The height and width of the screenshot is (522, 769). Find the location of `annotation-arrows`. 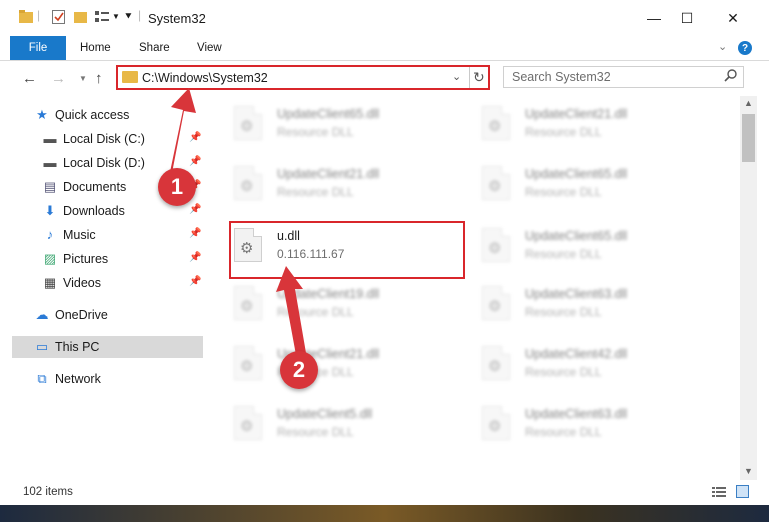

annotation-arrows is located at coordinates (238, 221).